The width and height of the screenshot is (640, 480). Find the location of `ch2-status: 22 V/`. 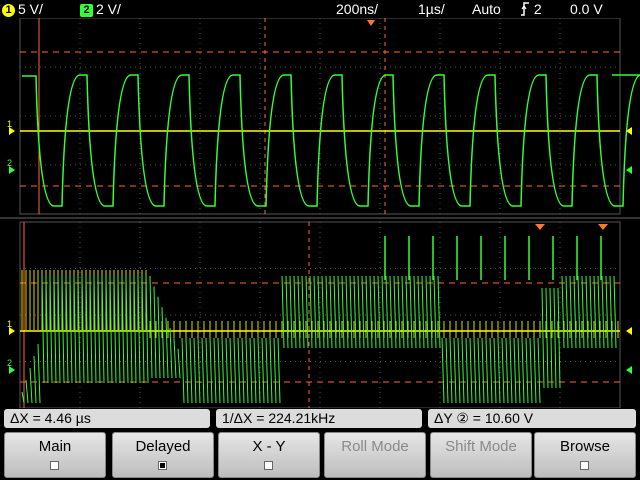

ch2-status: 22 V/ is located at coordinates (100, 9).